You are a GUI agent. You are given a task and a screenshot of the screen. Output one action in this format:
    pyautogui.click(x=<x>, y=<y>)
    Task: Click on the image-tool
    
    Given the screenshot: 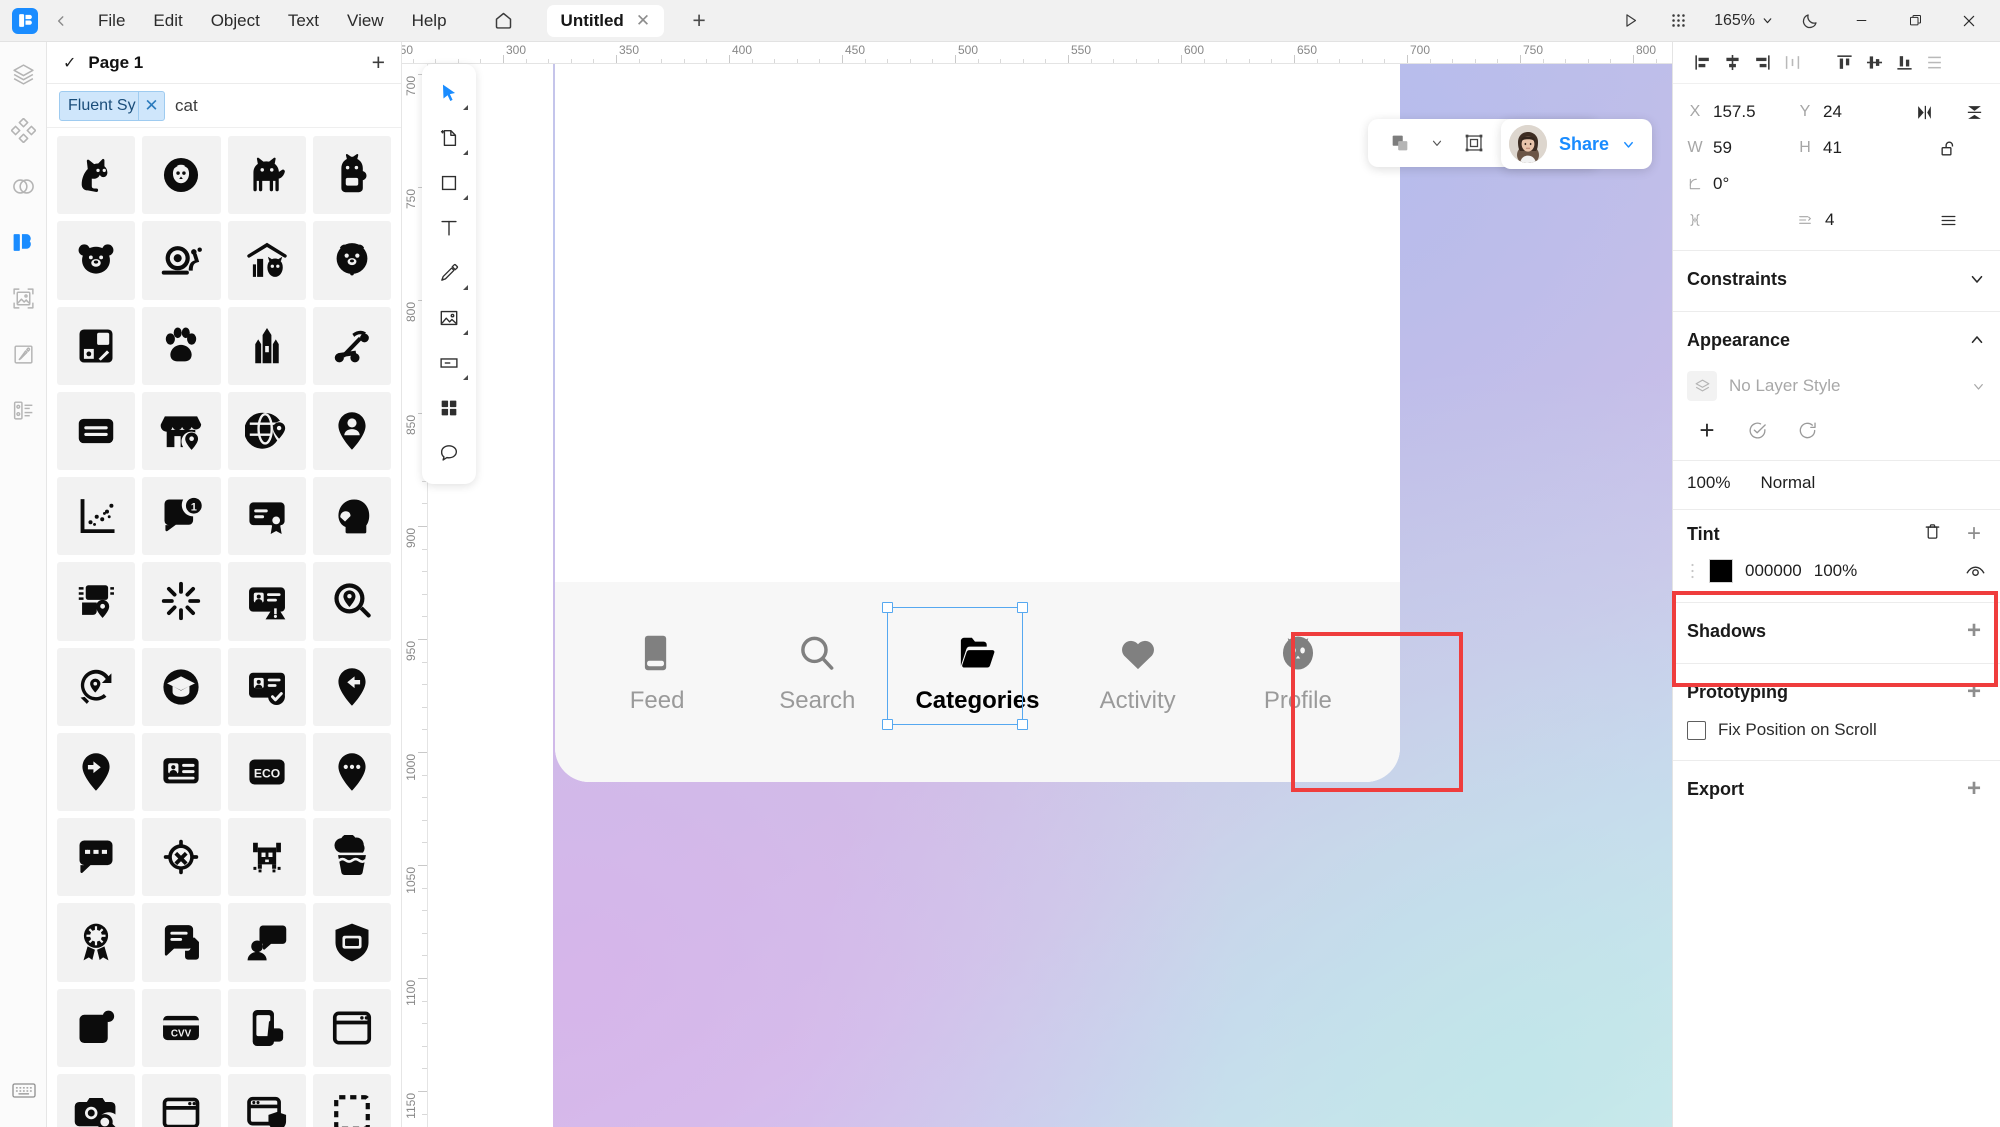 What is the action you would take?
    pyautogui.click(x=449, y=318)
    